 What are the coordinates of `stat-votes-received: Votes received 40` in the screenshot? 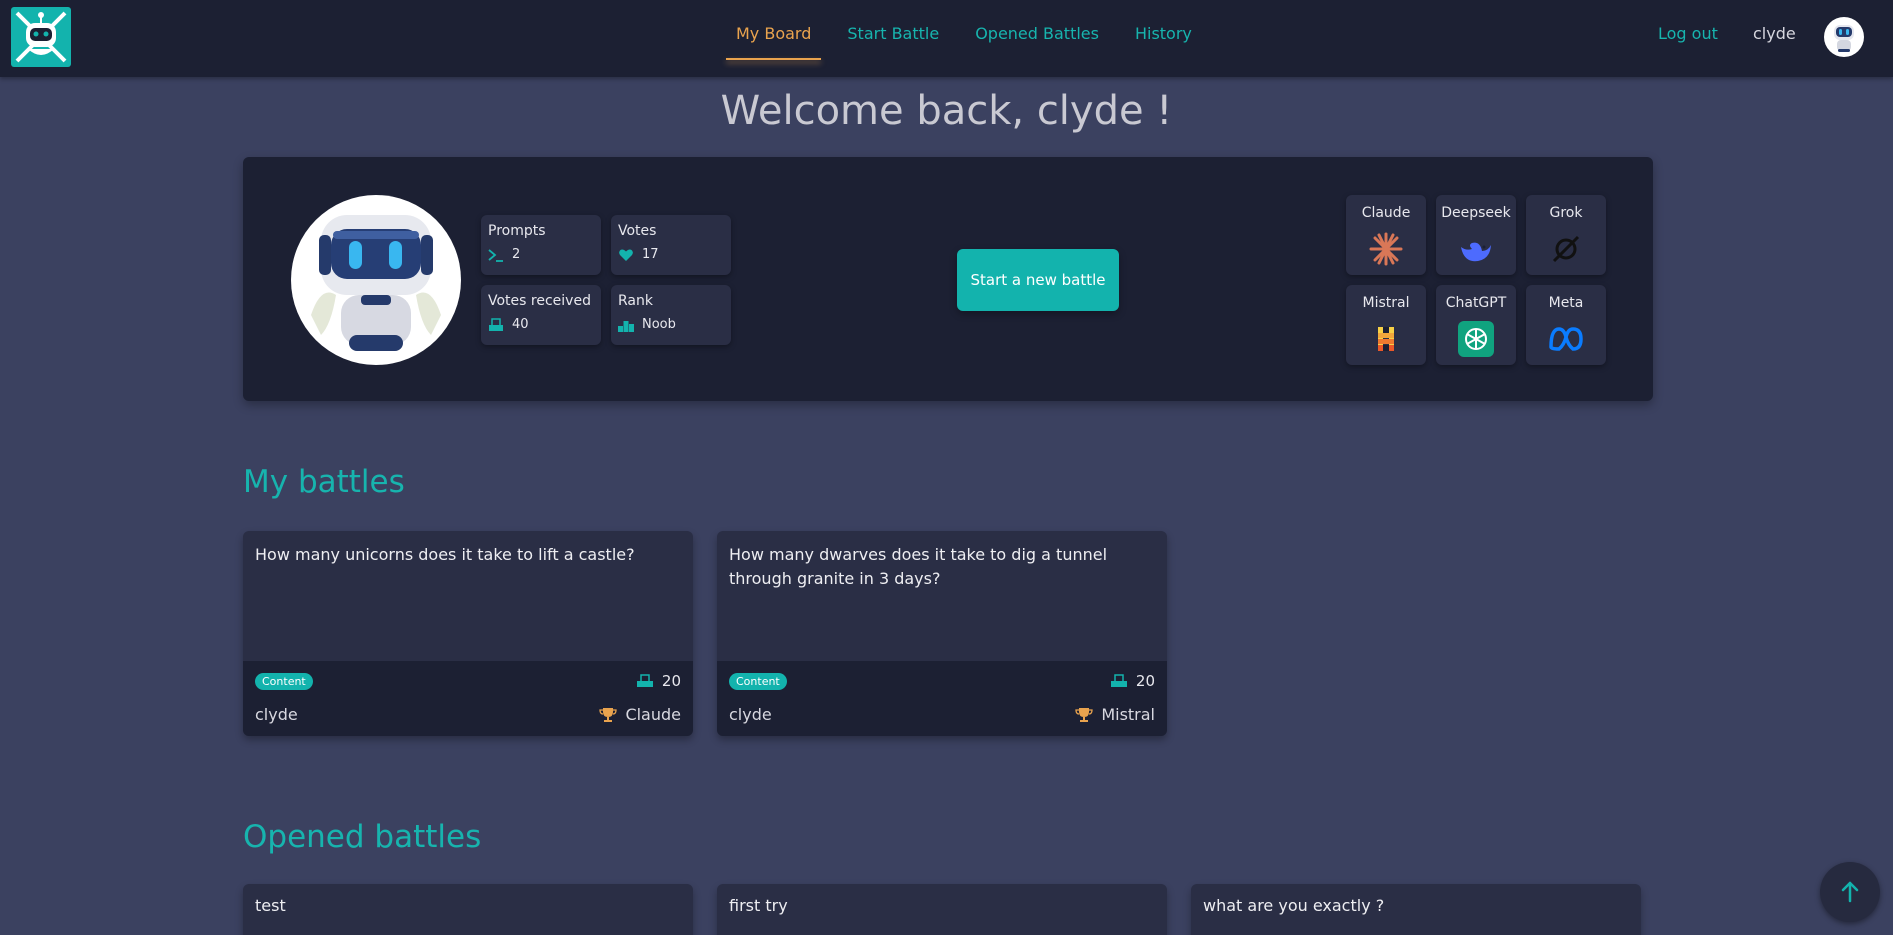 It's located at (541, 315).